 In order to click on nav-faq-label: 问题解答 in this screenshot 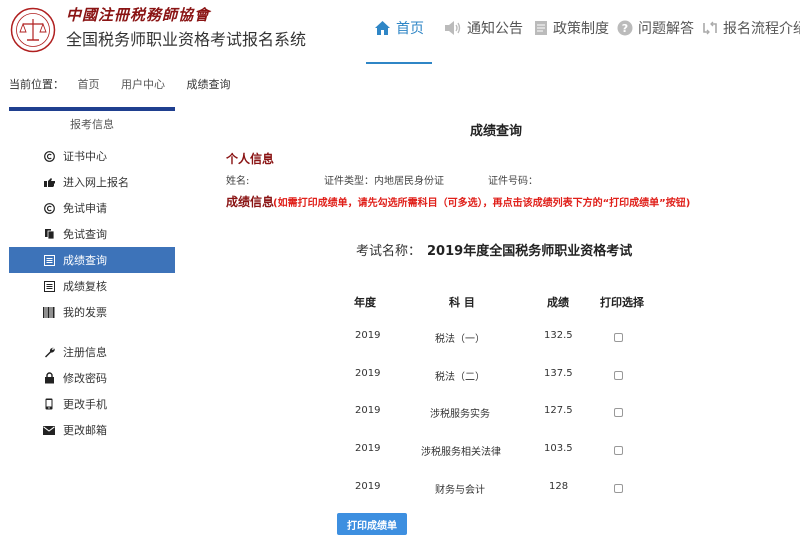, I will do `click(666, 29)`.